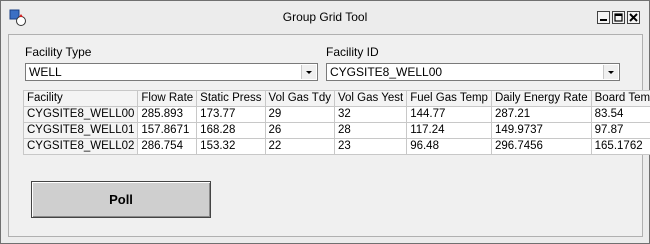 The image size is (650, 244). Describe the element at coordinates (80, 114) in the screenshot. I see `table-cell: CYGSITE8_WELL00` at that location.